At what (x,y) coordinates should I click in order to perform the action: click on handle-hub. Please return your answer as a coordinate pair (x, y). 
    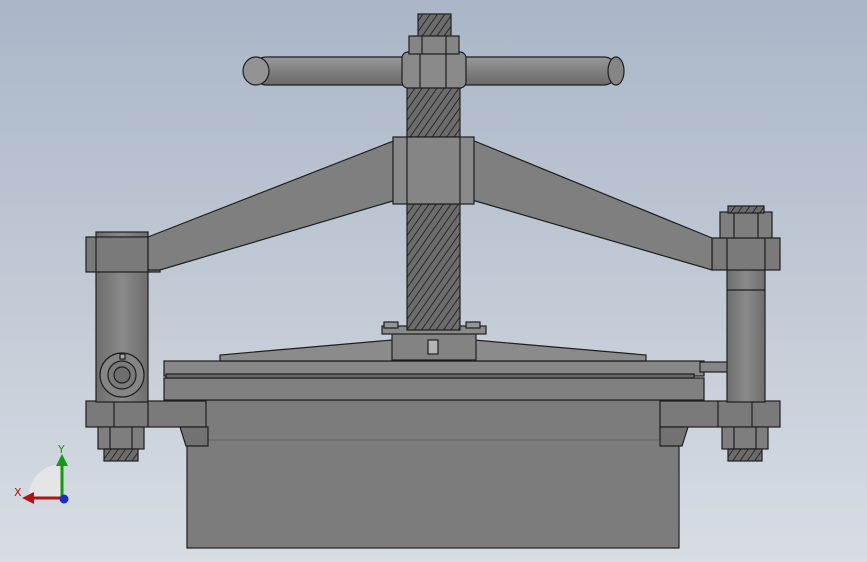
    Looking at the image, I should click on (434, 70).